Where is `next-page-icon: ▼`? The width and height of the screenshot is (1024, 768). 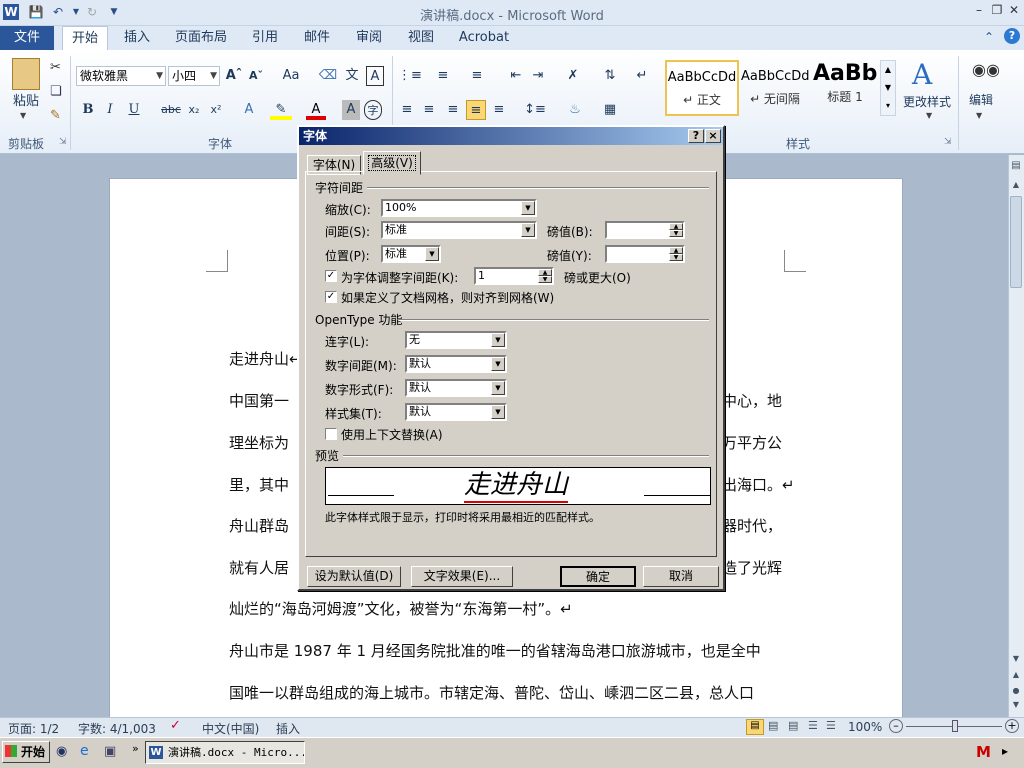
next-page-icon: ▼ is located at coordinates (1016, 704).